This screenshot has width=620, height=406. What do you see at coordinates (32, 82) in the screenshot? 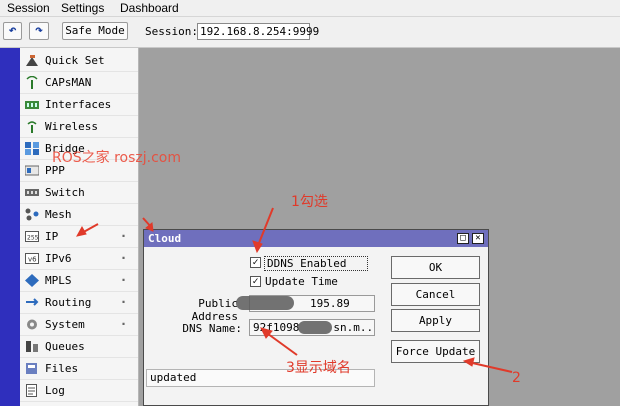
I see `antenna-icon` at bounding box center [32, 82].